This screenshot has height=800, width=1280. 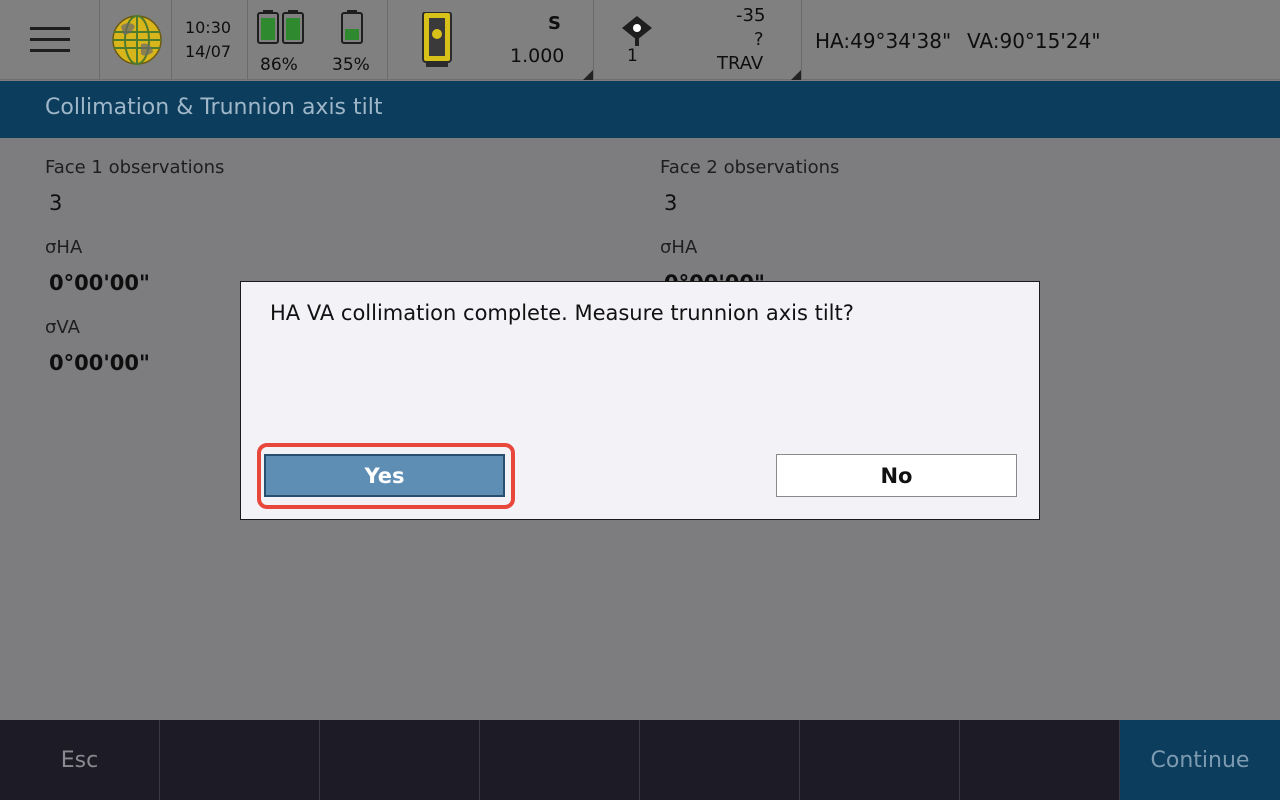 What do you see at coordinates (351, 65) in the screenshot?
I see `battery-2-percent: 35%` at bounding box center [351, 65].